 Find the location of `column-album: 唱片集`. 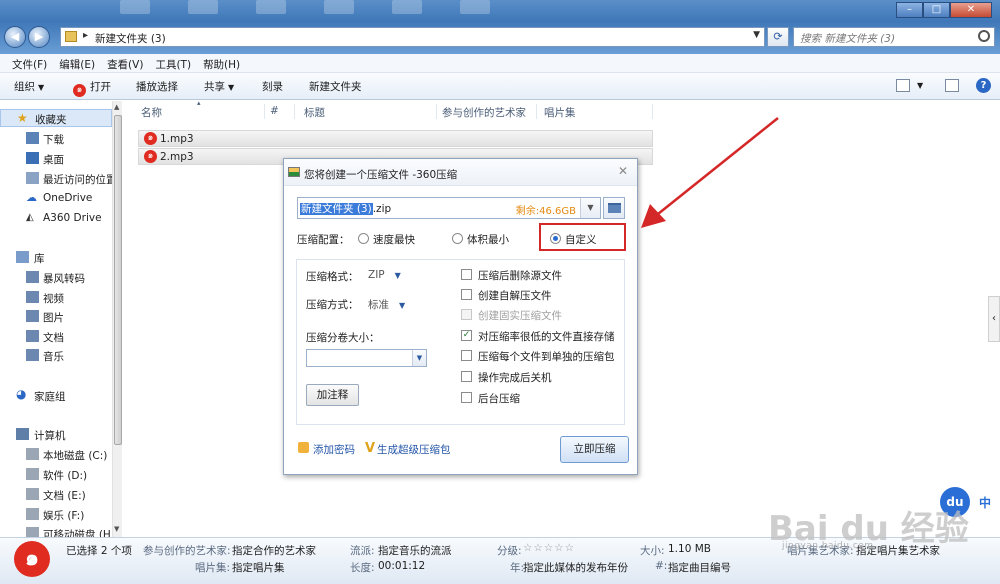

column-album: 唱片集 is located at coordinates (560, 112).